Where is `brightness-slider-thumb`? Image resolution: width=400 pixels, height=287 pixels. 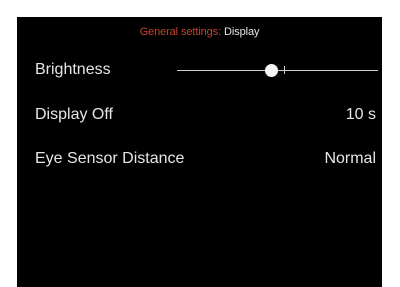
brightness-slider-thumb is located at coordinates (271, 70).